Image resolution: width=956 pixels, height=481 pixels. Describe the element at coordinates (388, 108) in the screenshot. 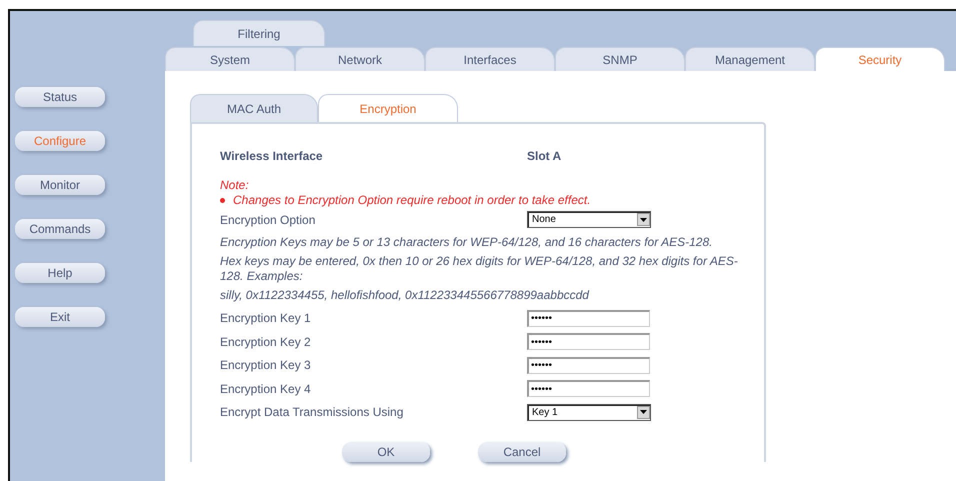

I see `tab: Encryption` at that location.